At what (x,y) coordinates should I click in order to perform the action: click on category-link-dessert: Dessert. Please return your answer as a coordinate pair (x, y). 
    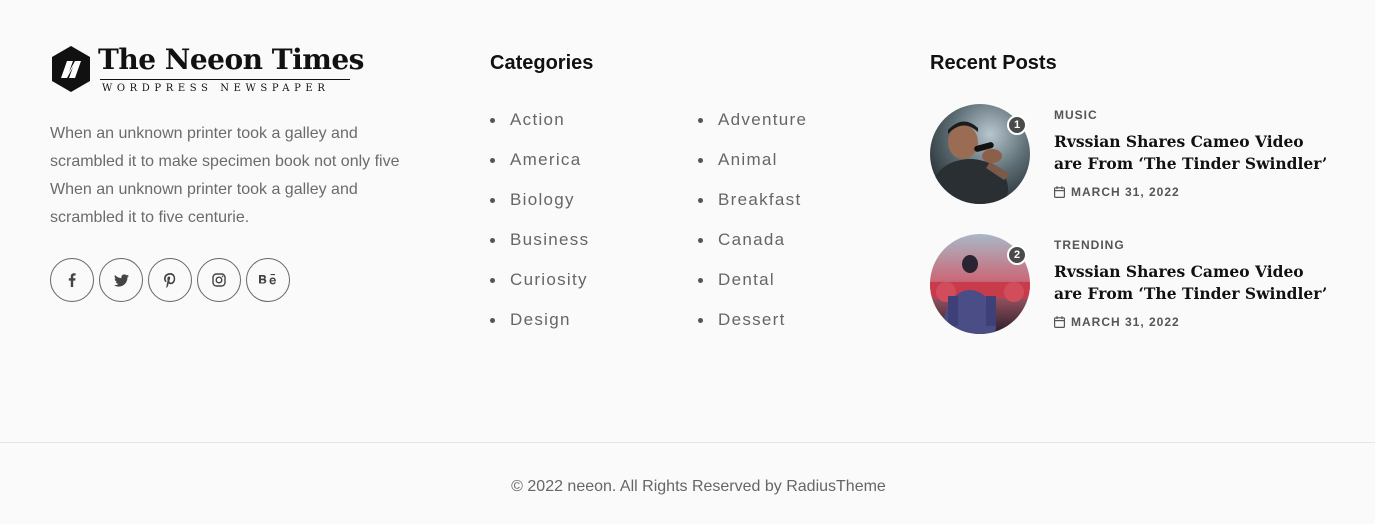
    Looking at the image, I should click on (798, 320).